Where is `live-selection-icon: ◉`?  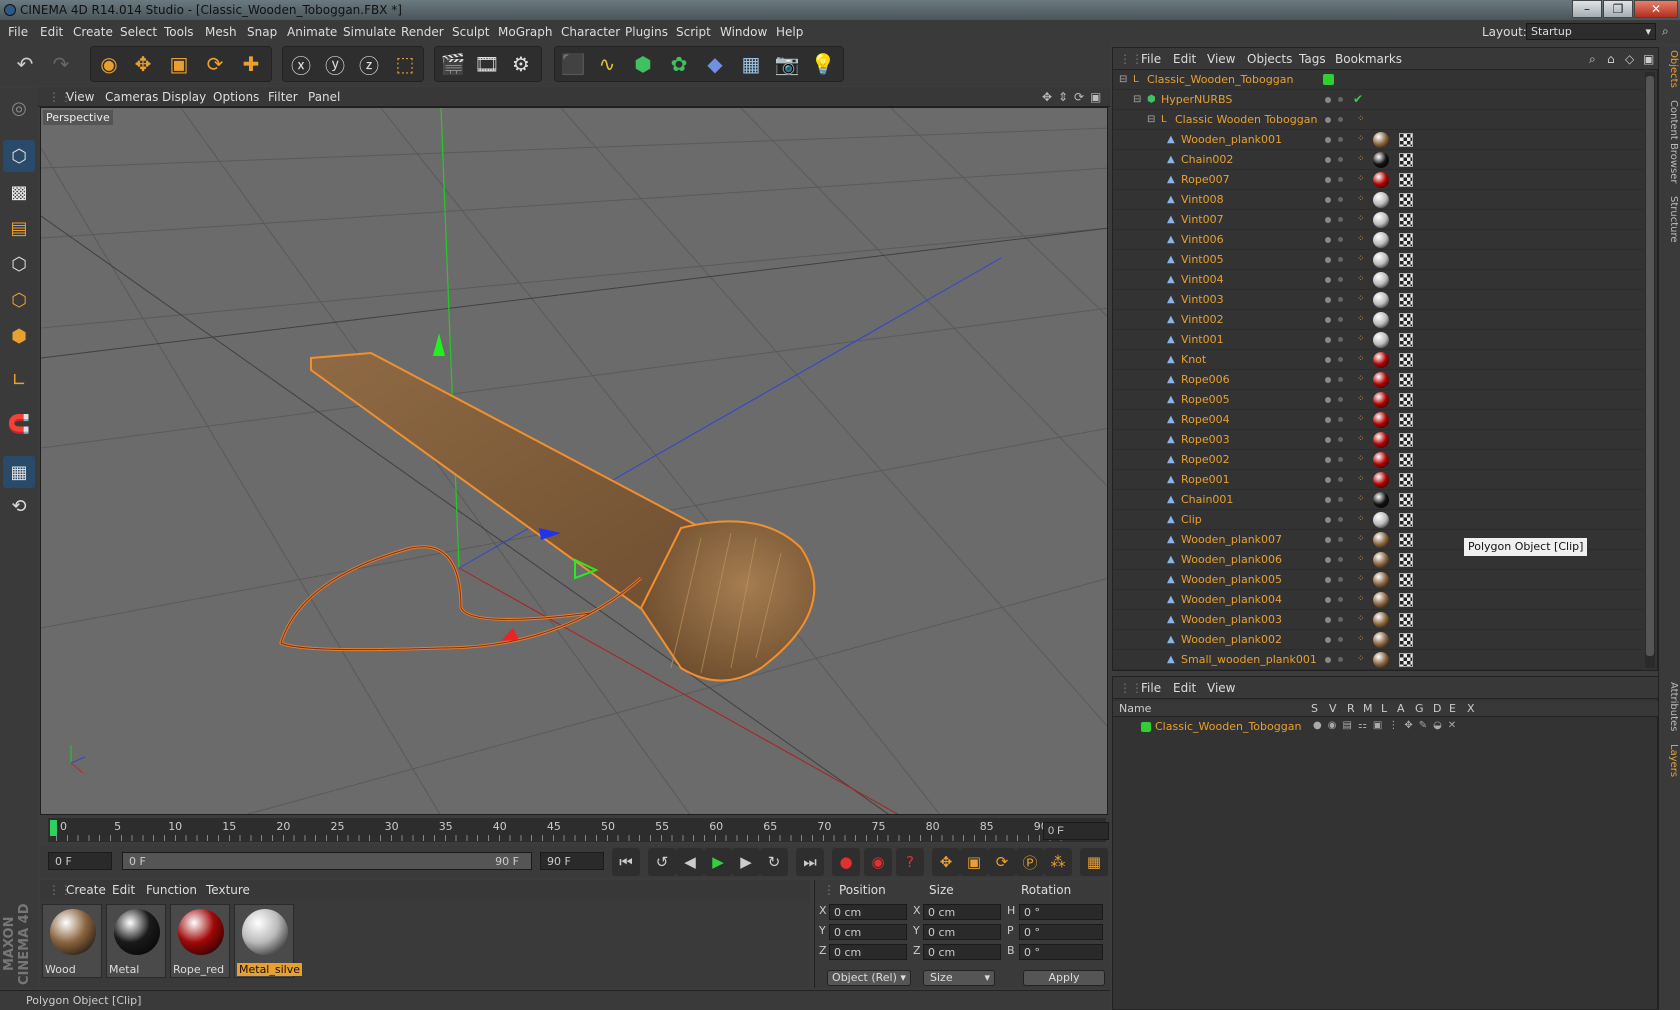
live-selection-icon: ◉ is located at coordinates (109, 64).